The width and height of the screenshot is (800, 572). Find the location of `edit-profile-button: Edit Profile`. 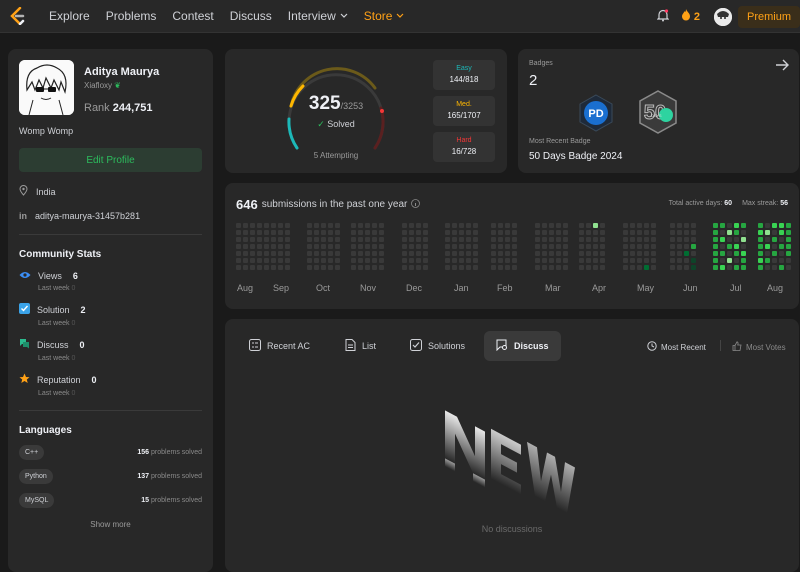

edit-profile-button: Edit Profile is located at coordinates (110, 160).